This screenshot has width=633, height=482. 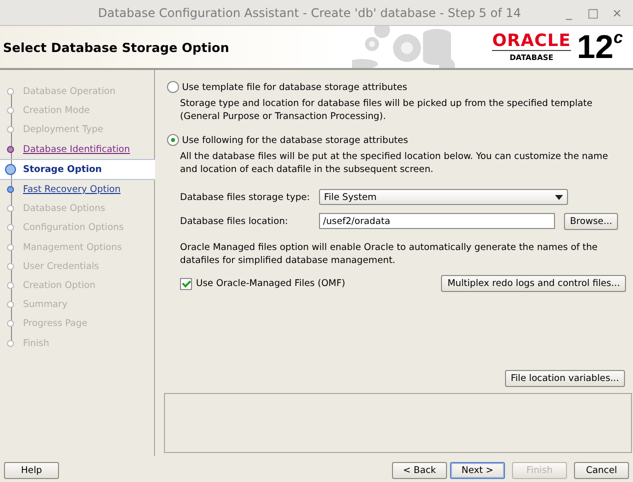 I want to click on window-title: Database Configuration Assistant - Create 'db' database - Step 5 of 14, so click(x=309, y=13).